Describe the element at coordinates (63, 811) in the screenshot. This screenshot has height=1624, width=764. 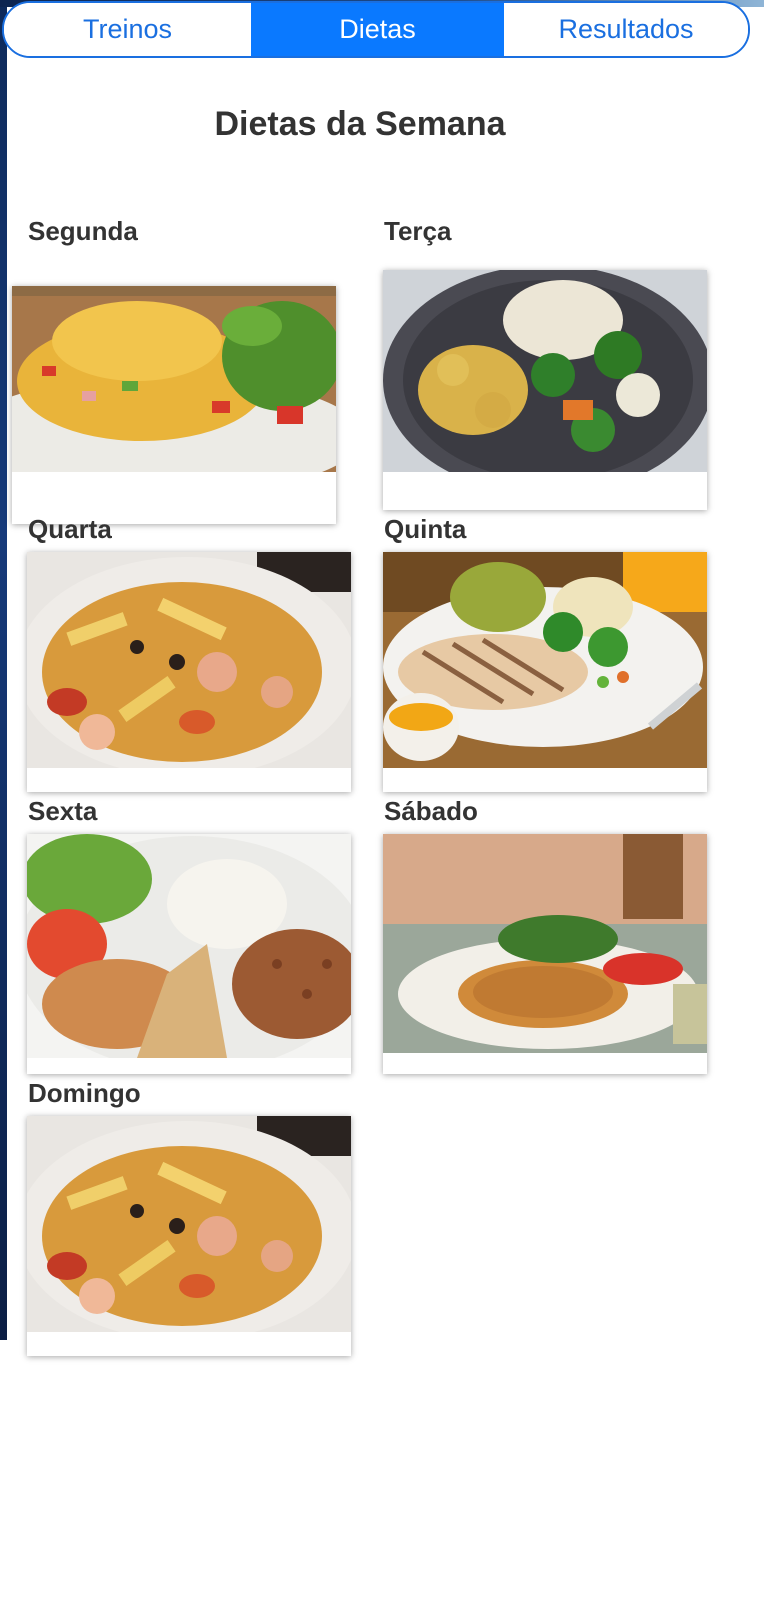
I see `day-label-sexta: Sexta` at that location.